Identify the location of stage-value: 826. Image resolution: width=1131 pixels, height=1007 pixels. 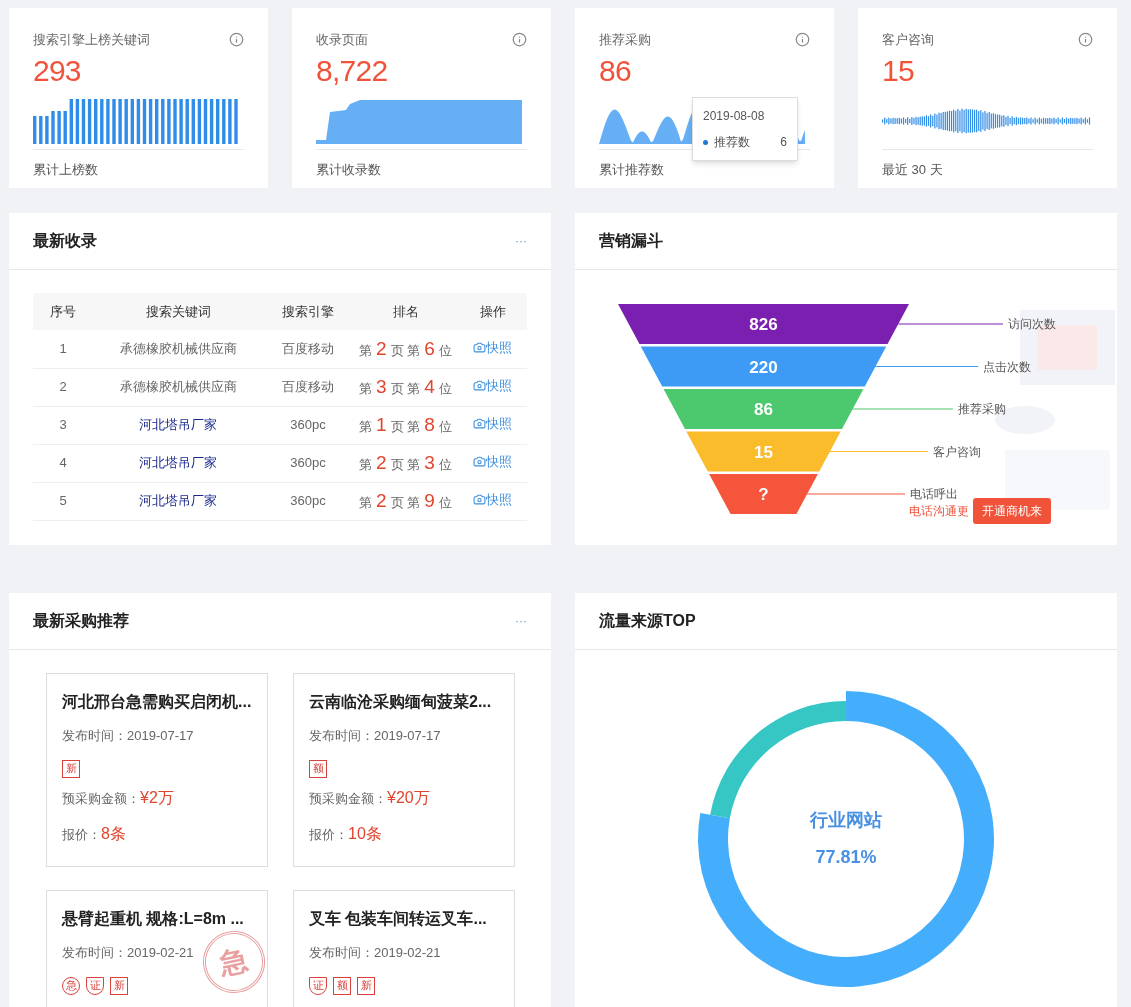
(763, 324).